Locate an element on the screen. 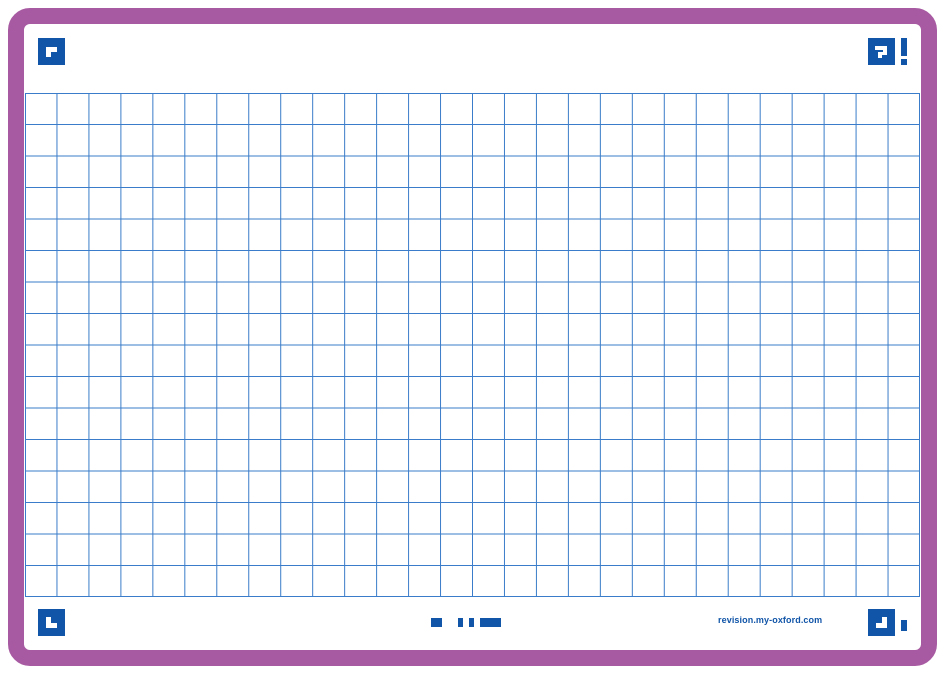 Image resolution: width=945 pixels, height=674 pixels. question-exclamation-icon is located at coordinates (887, 51).